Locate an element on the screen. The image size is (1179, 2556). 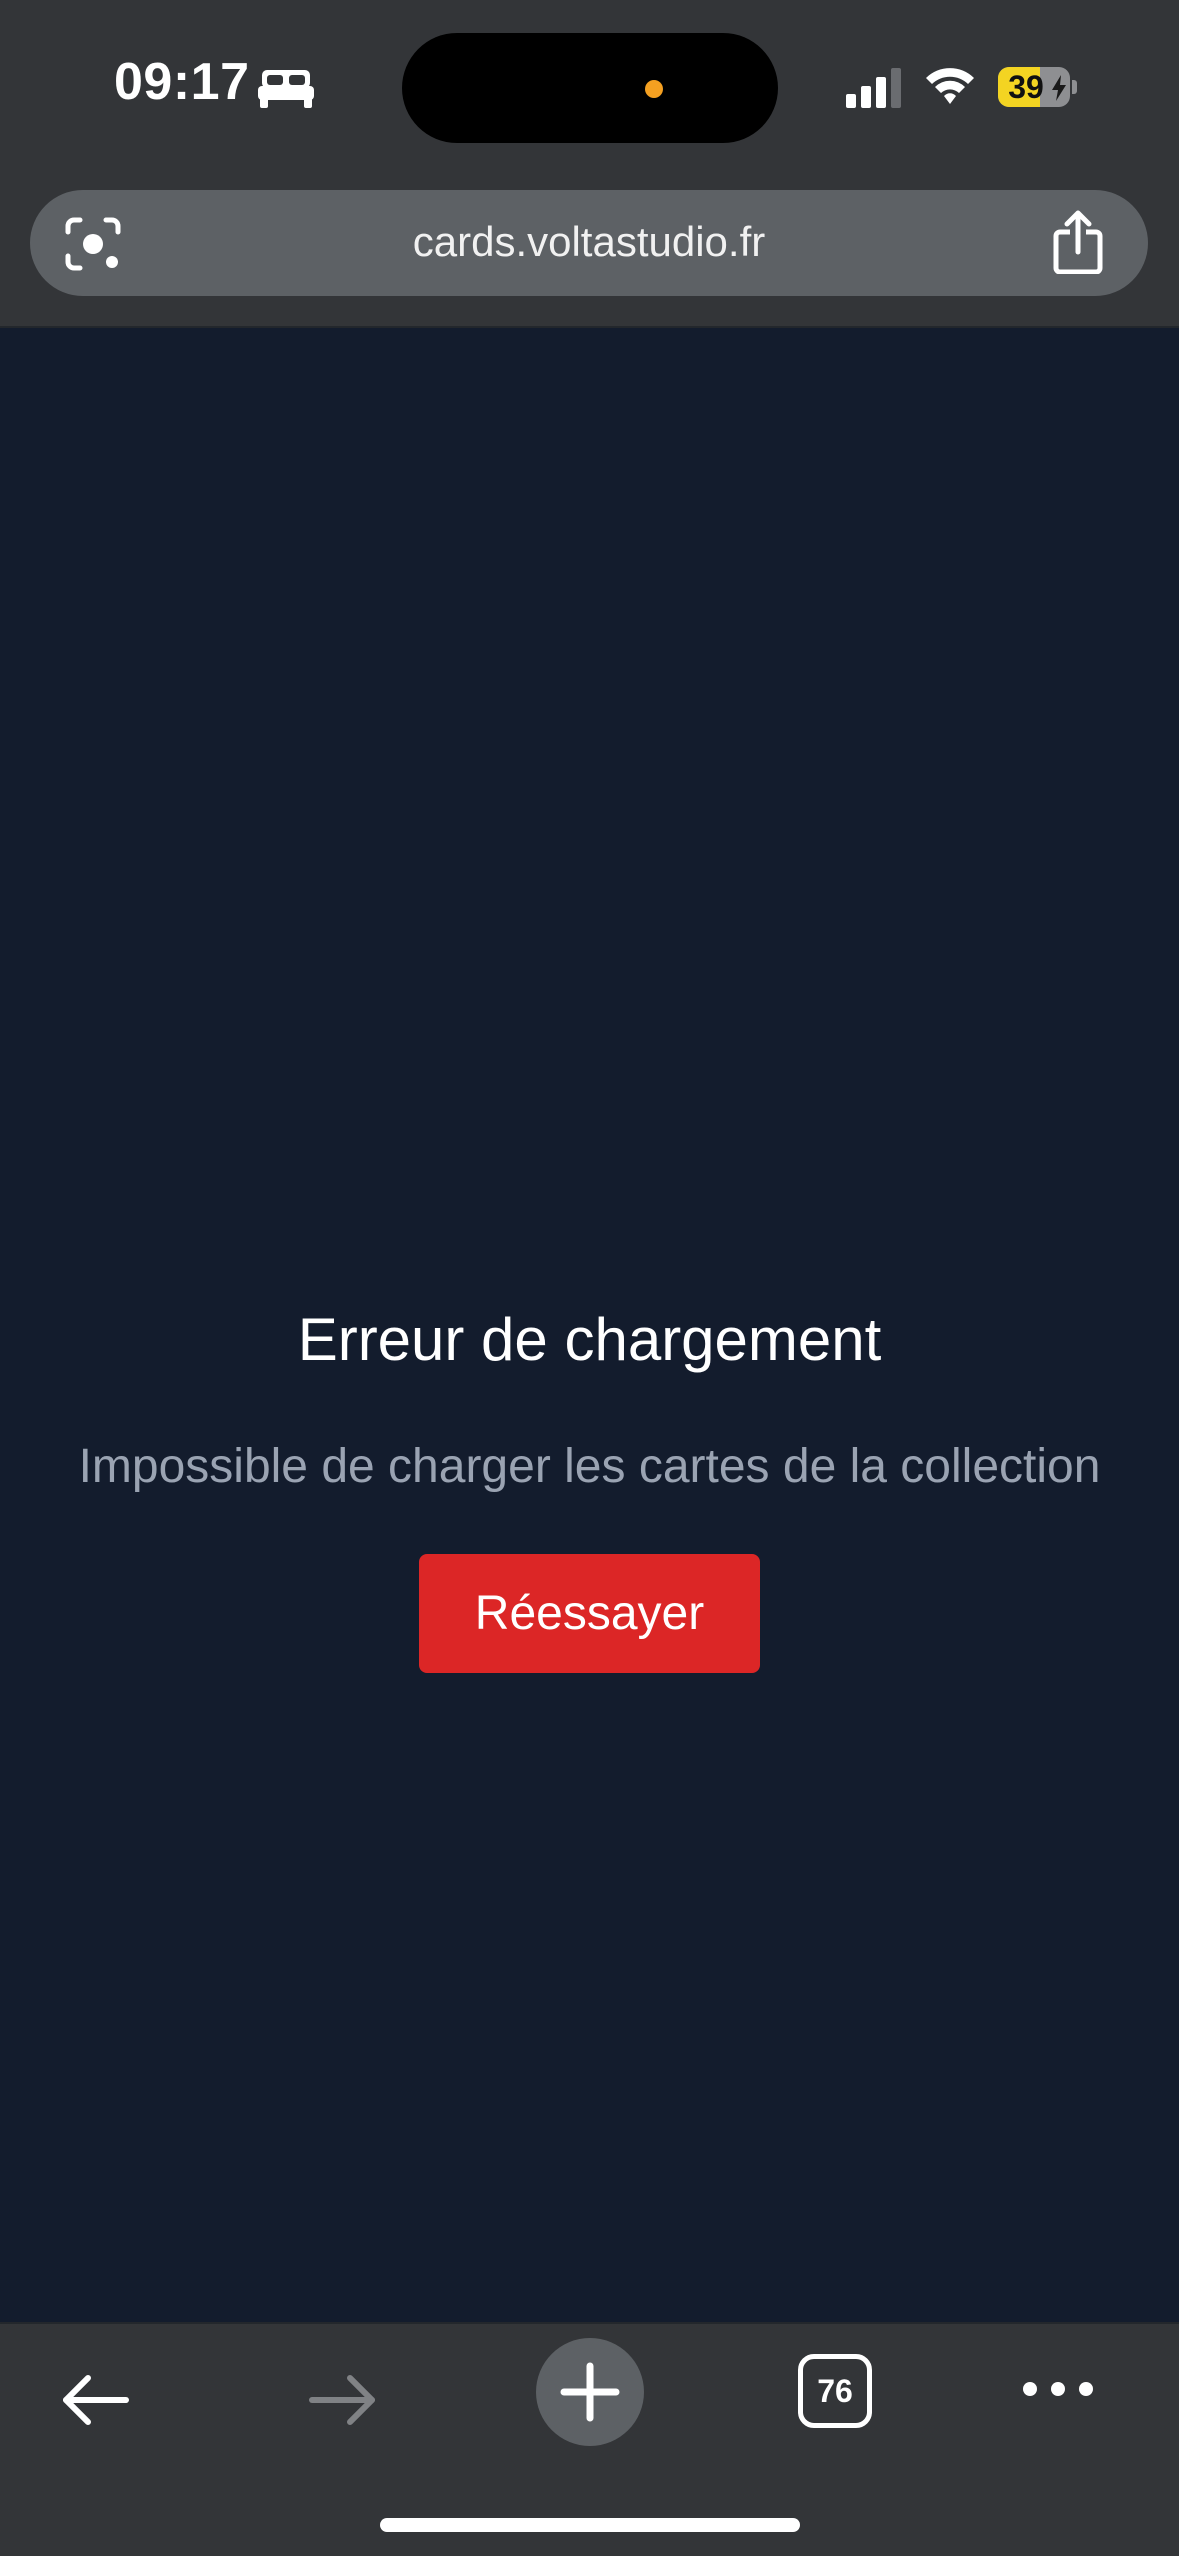
chrome-divider is located at coordinates (589, 327).